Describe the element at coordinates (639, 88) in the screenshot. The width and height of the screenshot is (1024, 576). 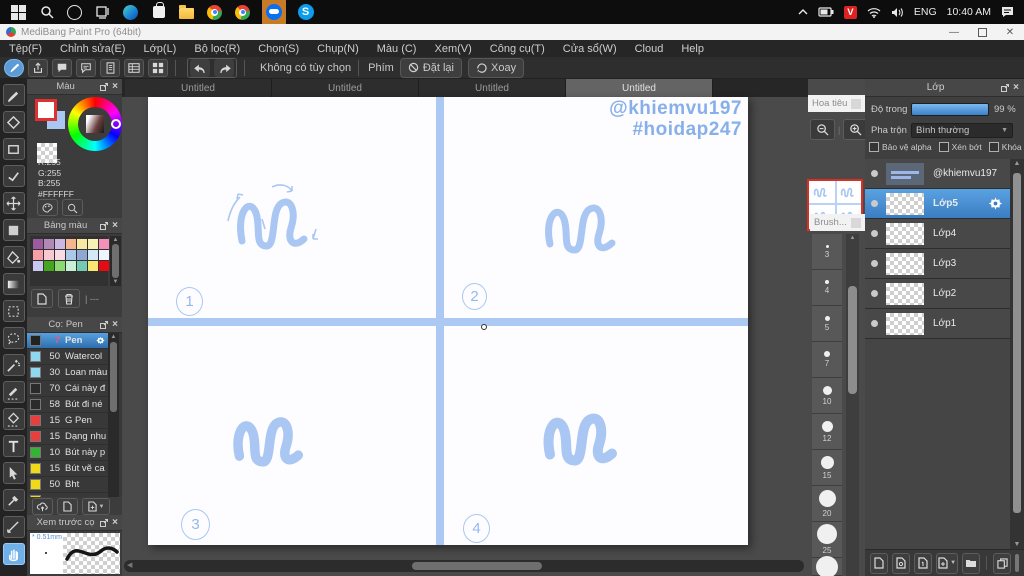
I see `document-tab-active: Untitled` at that location.